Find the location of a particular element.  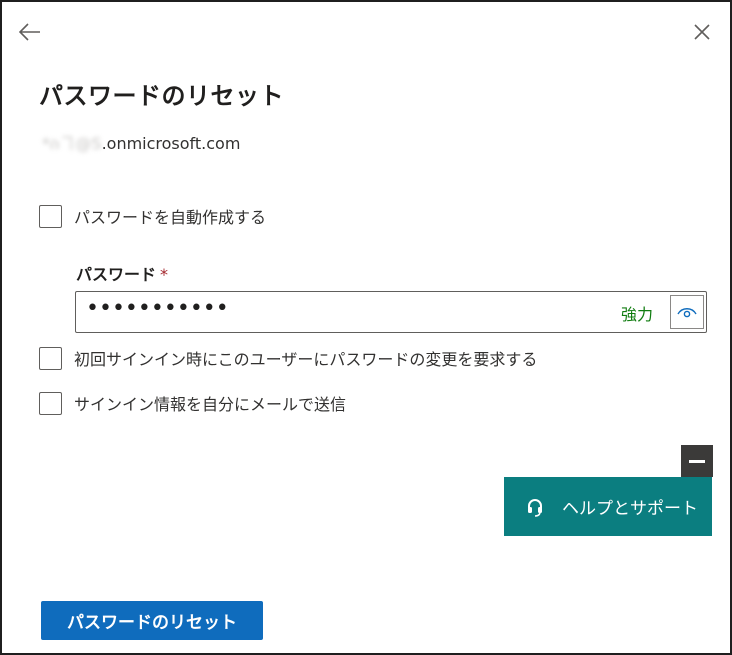

headset-icon is located at coordinates (535, 507).